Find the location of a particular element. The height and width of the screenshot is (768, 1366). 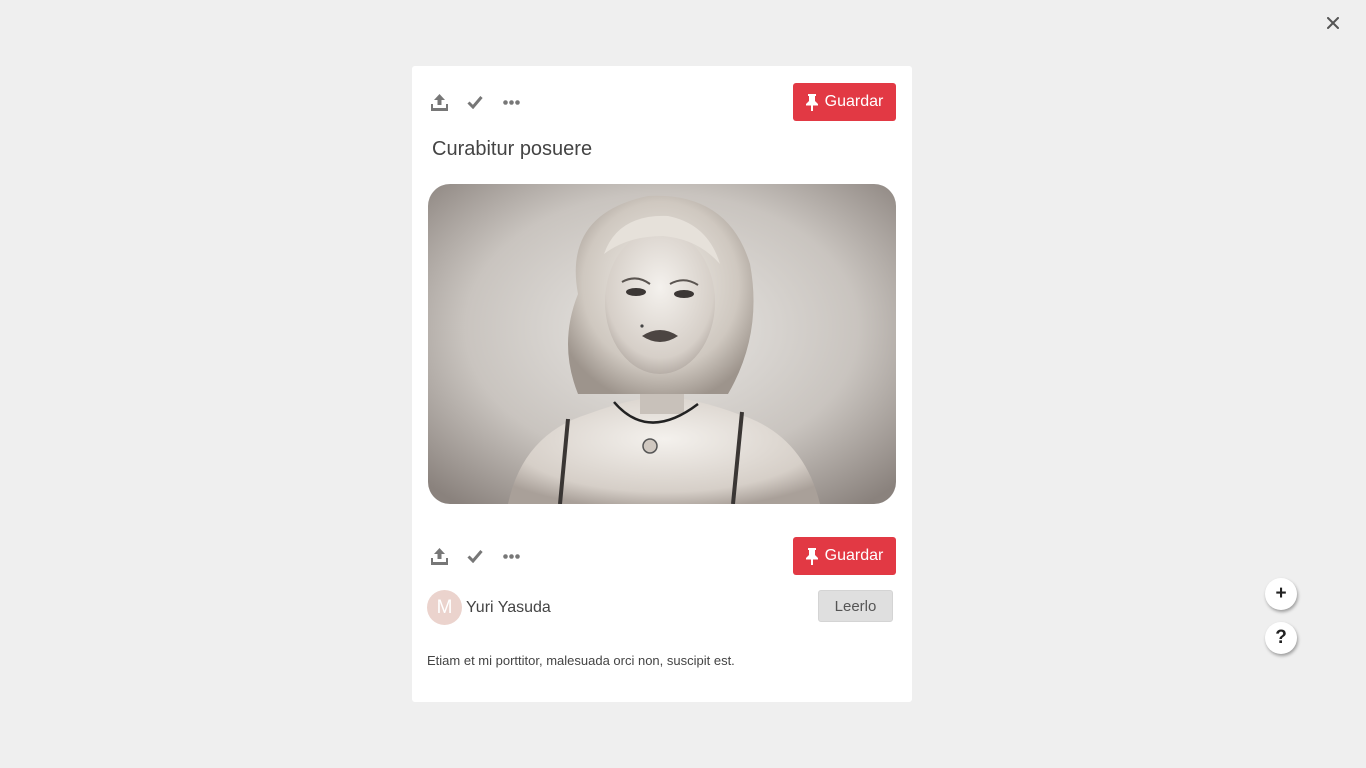

save-button-bottom: Guardar is located at coordinates (844, 556).